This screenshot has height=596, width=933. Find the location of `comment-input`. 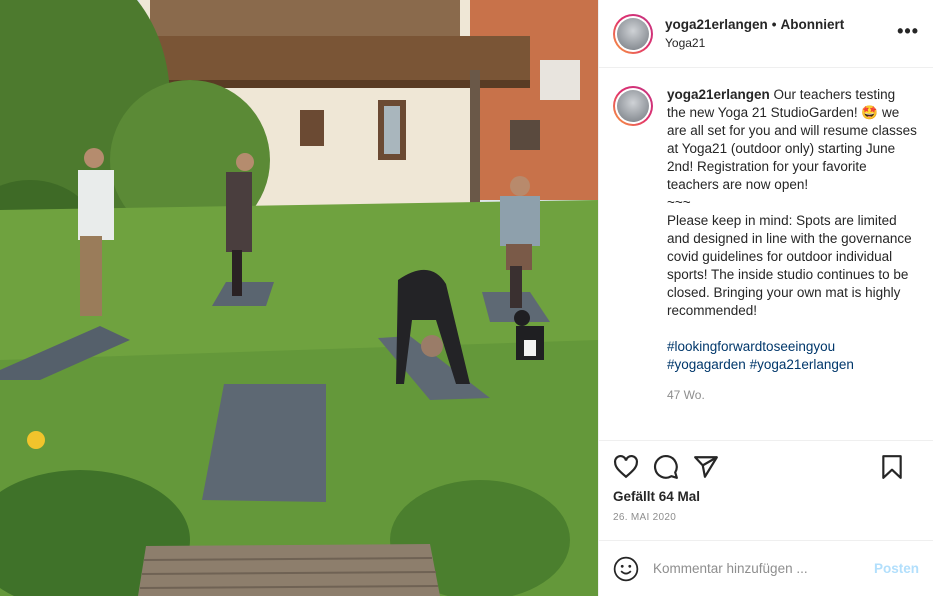

comment-input is located at coordinates (763, 568).